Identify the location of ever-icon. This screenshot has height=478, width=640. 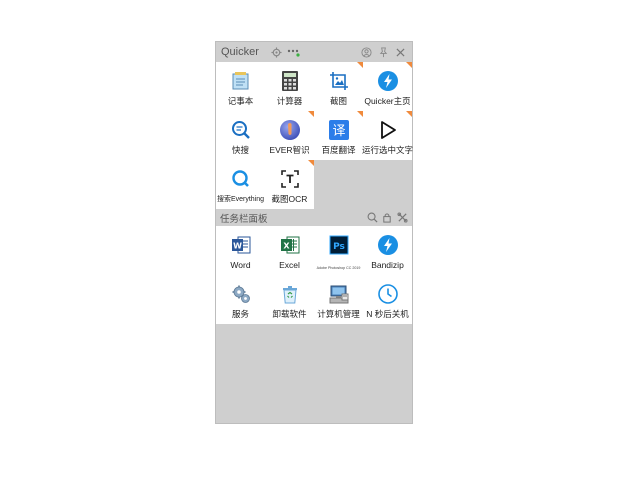
(290, 130).